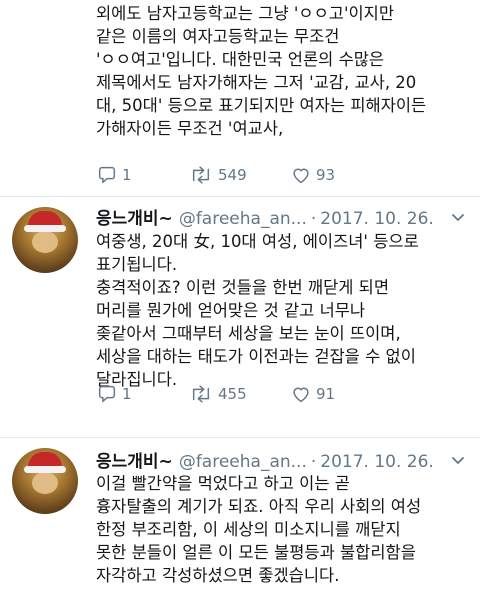 The height and width of the screenshot is (594, 480). Describe the element at coordinates (218, 575) in the screenshot. I see `tweet-text-line: 자각하고 각성하셨으면 좋겠습니다.` at that location.